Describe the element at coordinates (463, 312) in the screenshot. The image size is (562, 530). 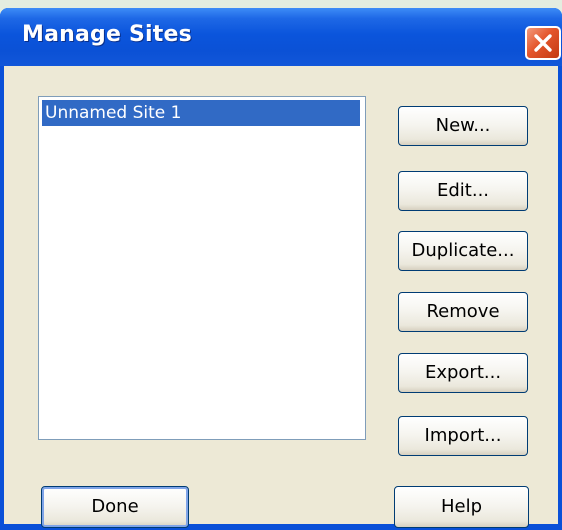
I see `remove-button: Remove` at that location.